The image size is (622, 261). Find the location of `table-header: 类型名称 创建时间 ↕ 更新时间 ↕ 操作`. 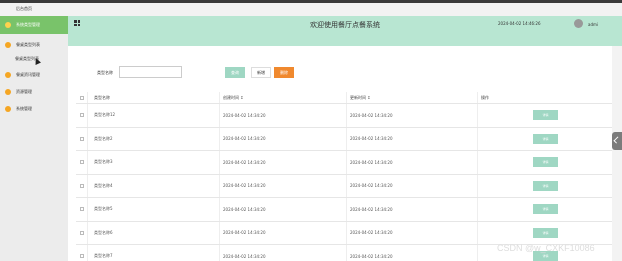

table-header: 类型名称 创建时间 ↕ 更新时间 ↕ 操作 is located at coordinates (344, 98).